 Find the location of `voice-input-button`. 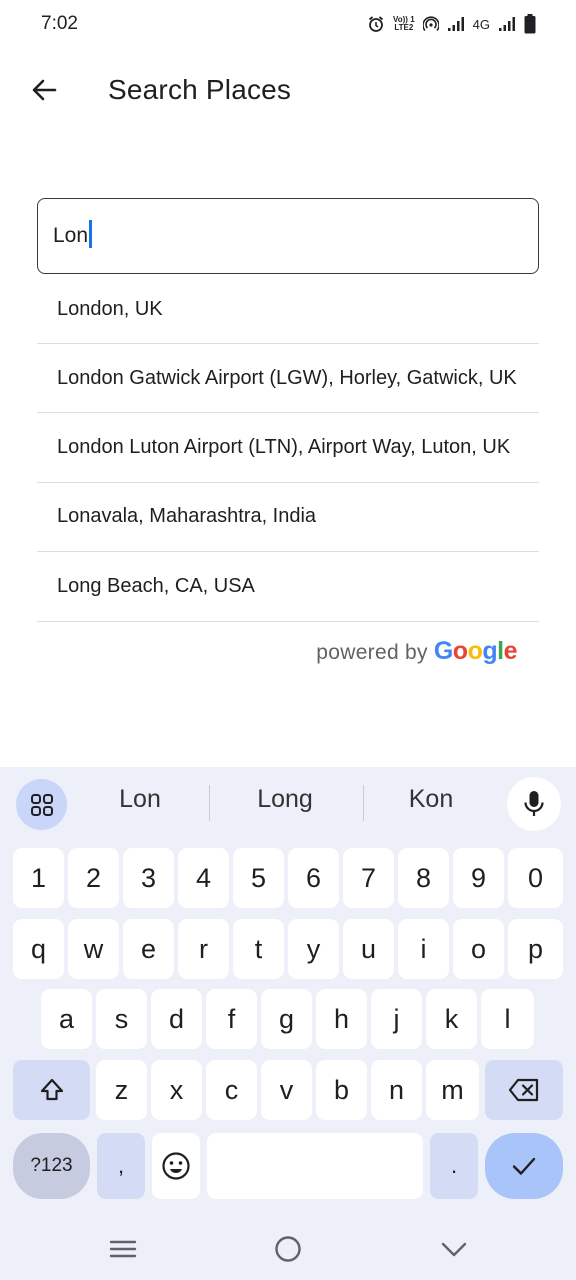

voice-input-button is located at coordinates (534, 804).